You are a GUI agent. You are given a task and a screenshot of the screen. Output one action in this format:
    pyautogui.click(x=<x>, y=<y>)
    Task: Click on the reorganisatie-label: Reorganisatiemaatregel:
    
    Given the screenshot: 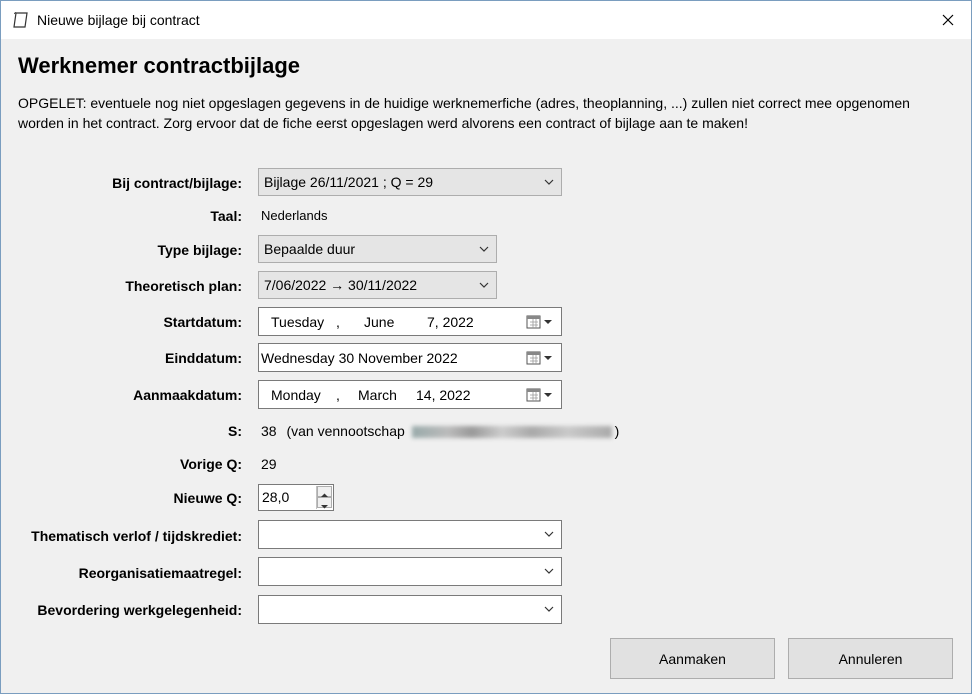 What is the action you would take?
    pyautogui.click(x=160, y=573)
    